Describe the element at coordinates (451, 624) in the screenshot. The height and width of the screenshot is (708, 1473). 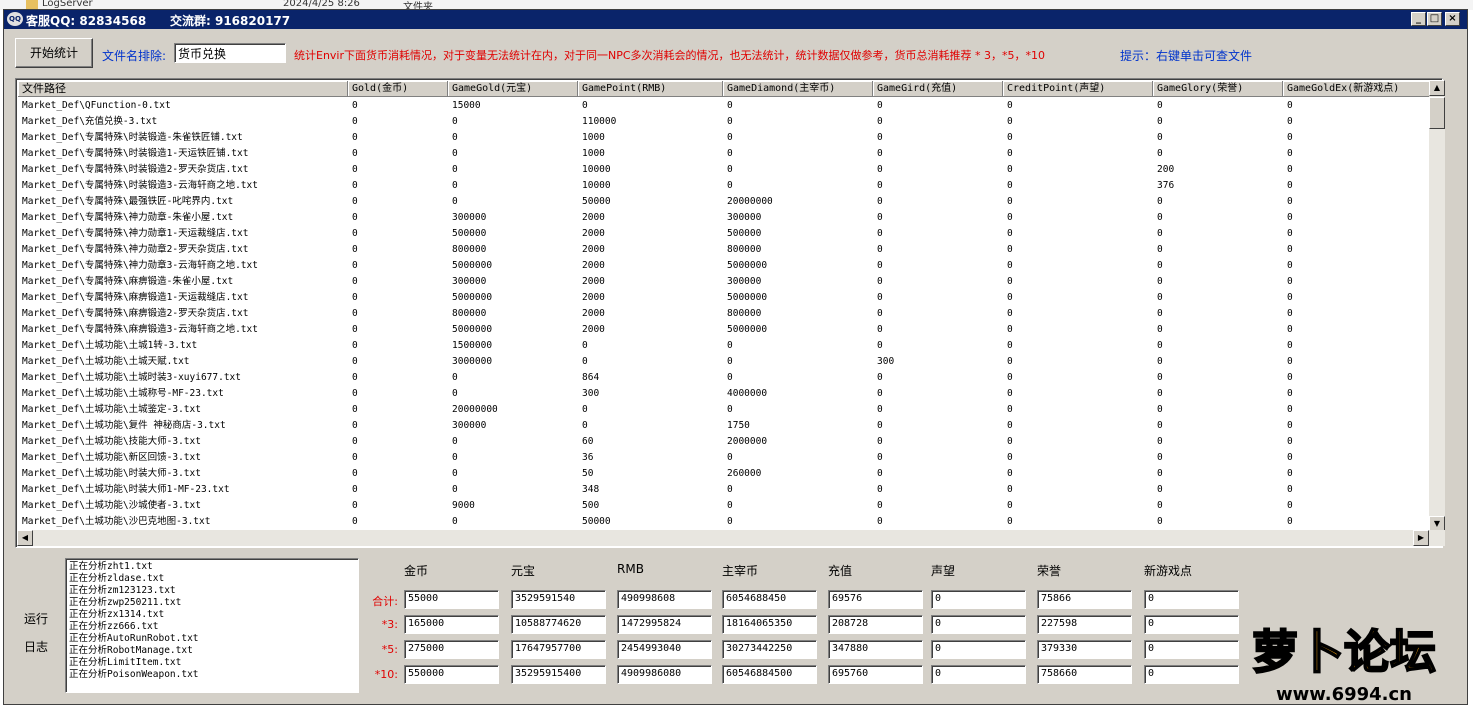
I see `summary-value-field: 165000` at that location.